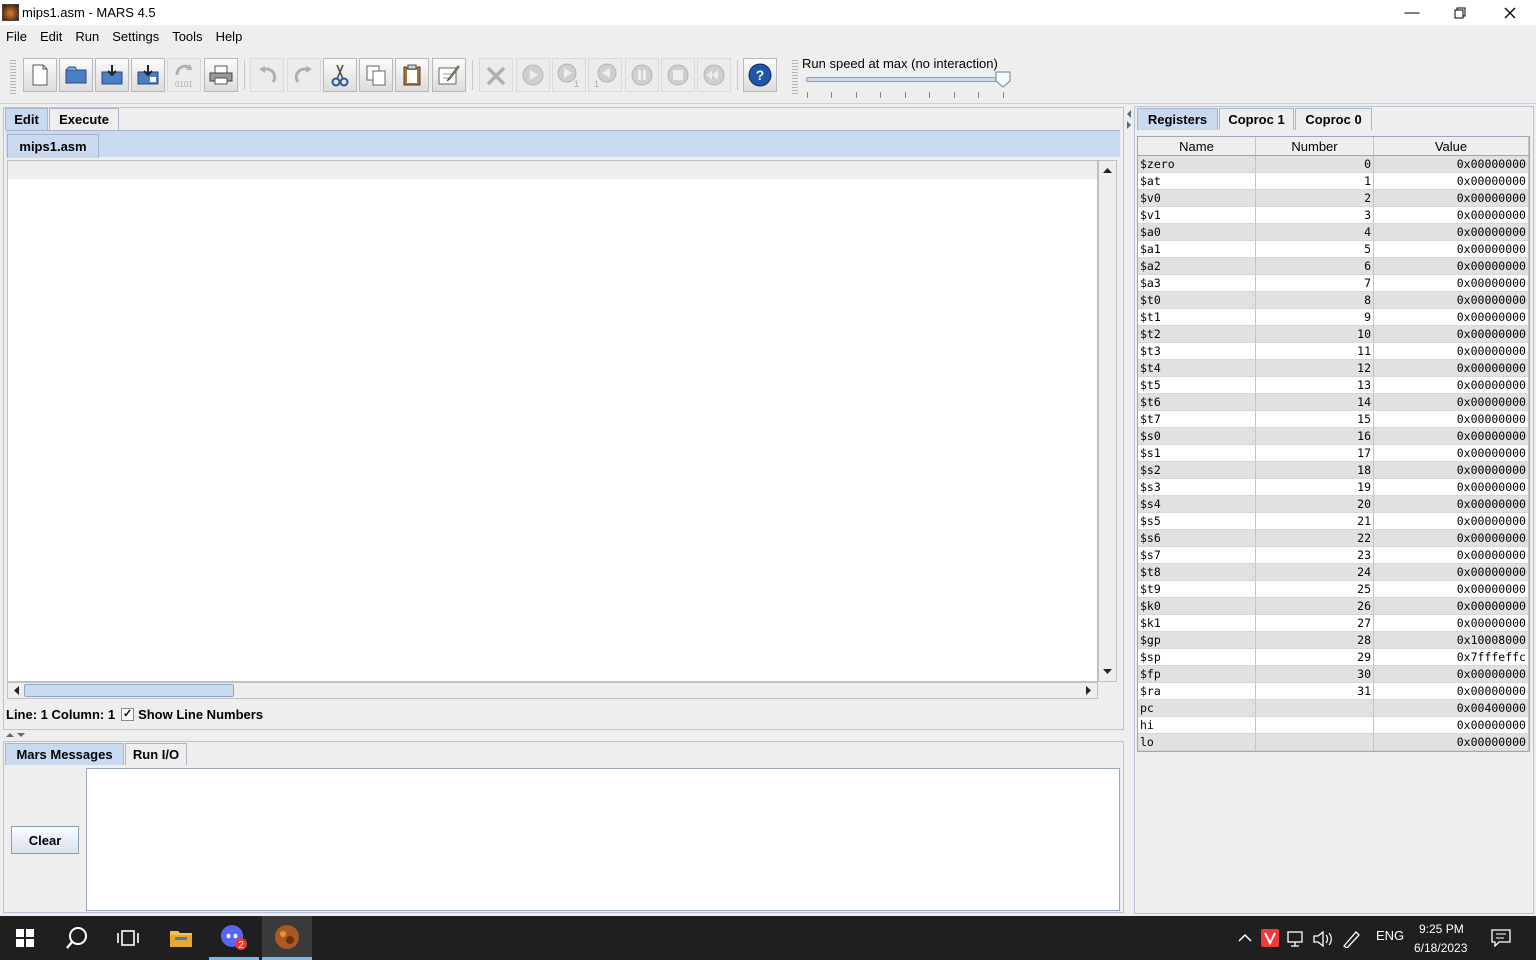 The image size is (1536, 960). What do you see at coordinates (1333, 249) in the screenshot?
I see `table-row: $a1 5 0x00000000` at bounding box center [1333, 249].